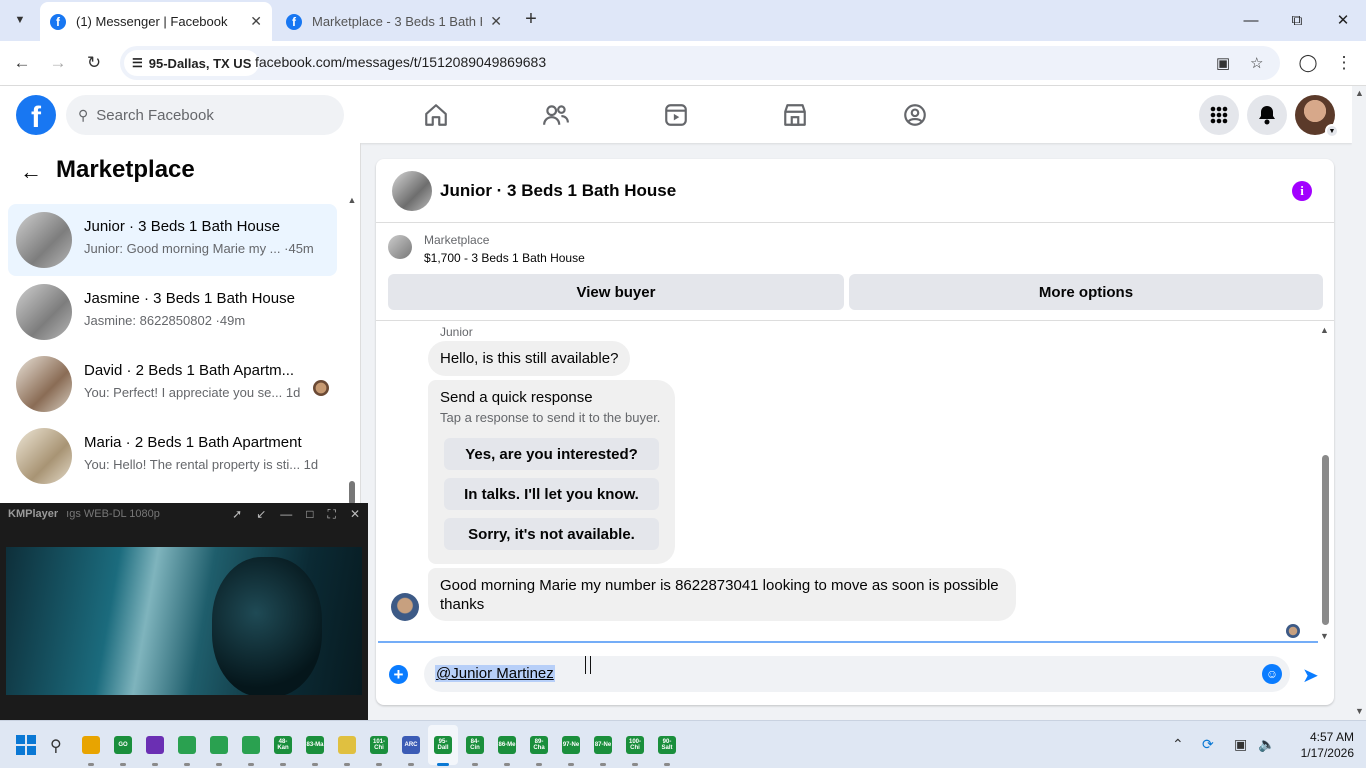 The image size is (1366, 768). Describe the element at coordinates (156, 21) in the screenshot. I see `tab-messenger: f (1) Messenger | Facebook ✕` at that location.